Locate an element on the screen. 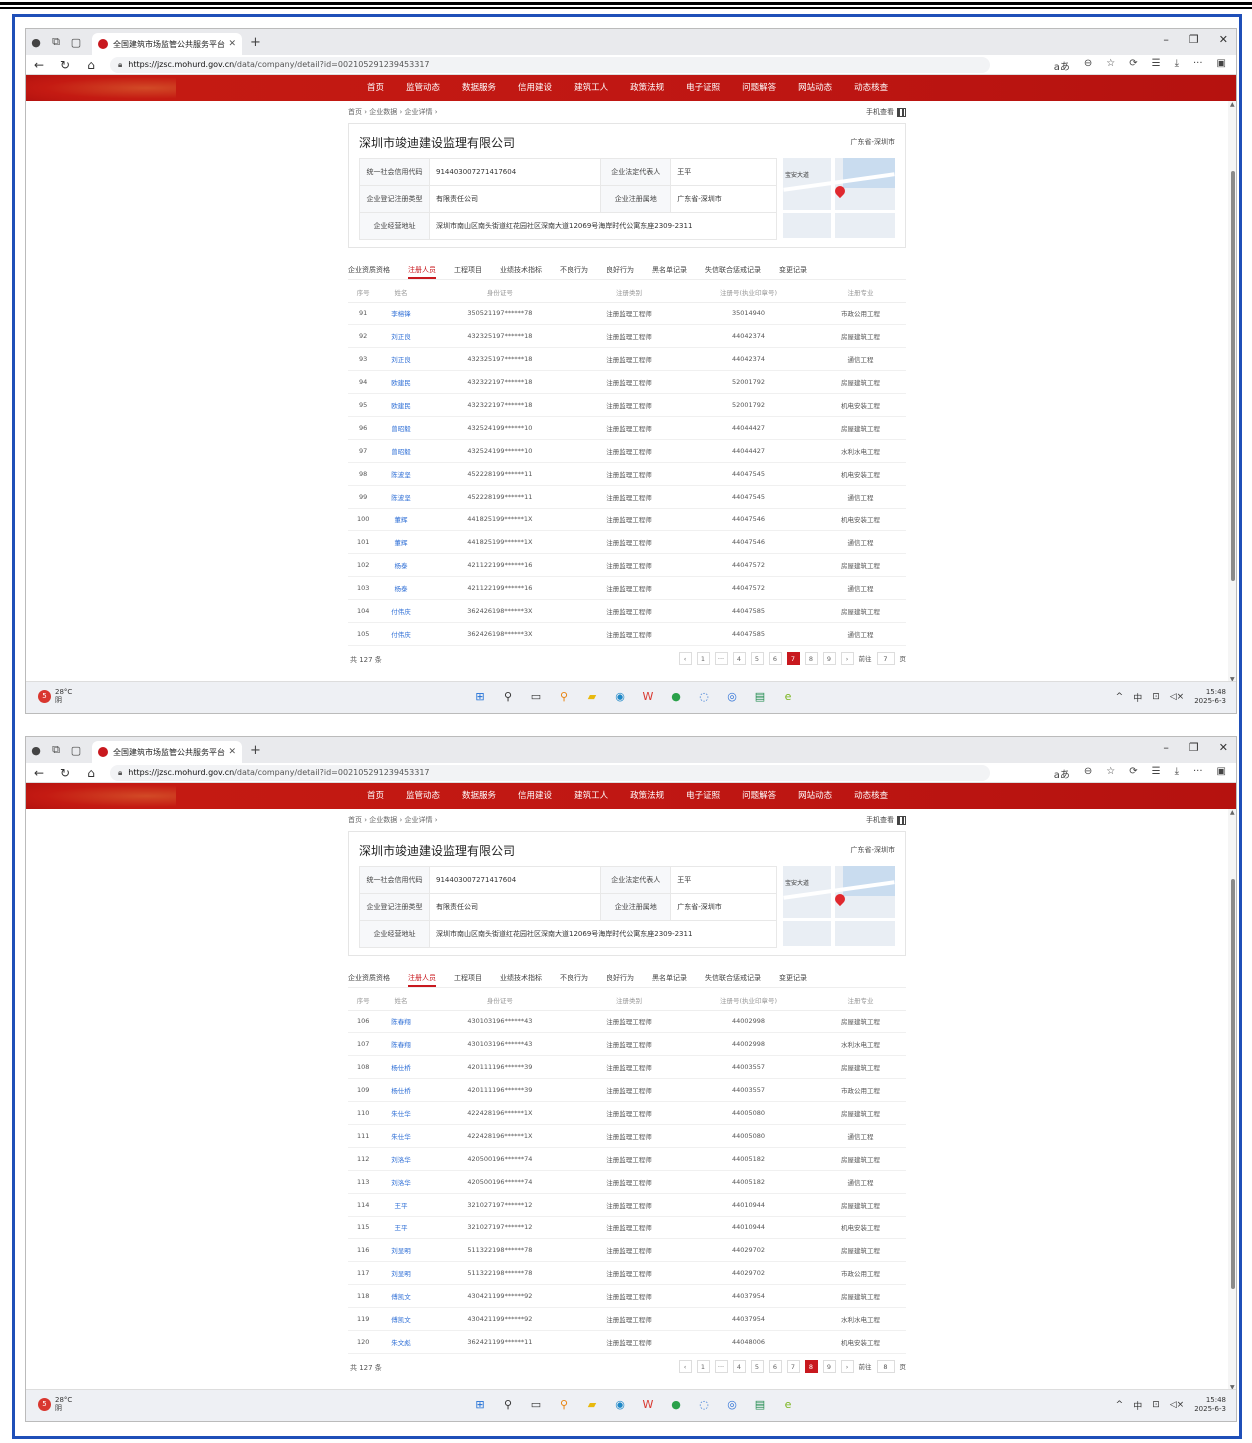 This screenshot has height=1443, width=1252. nav-item: 信用建设 is located at coordinates (535, 88).